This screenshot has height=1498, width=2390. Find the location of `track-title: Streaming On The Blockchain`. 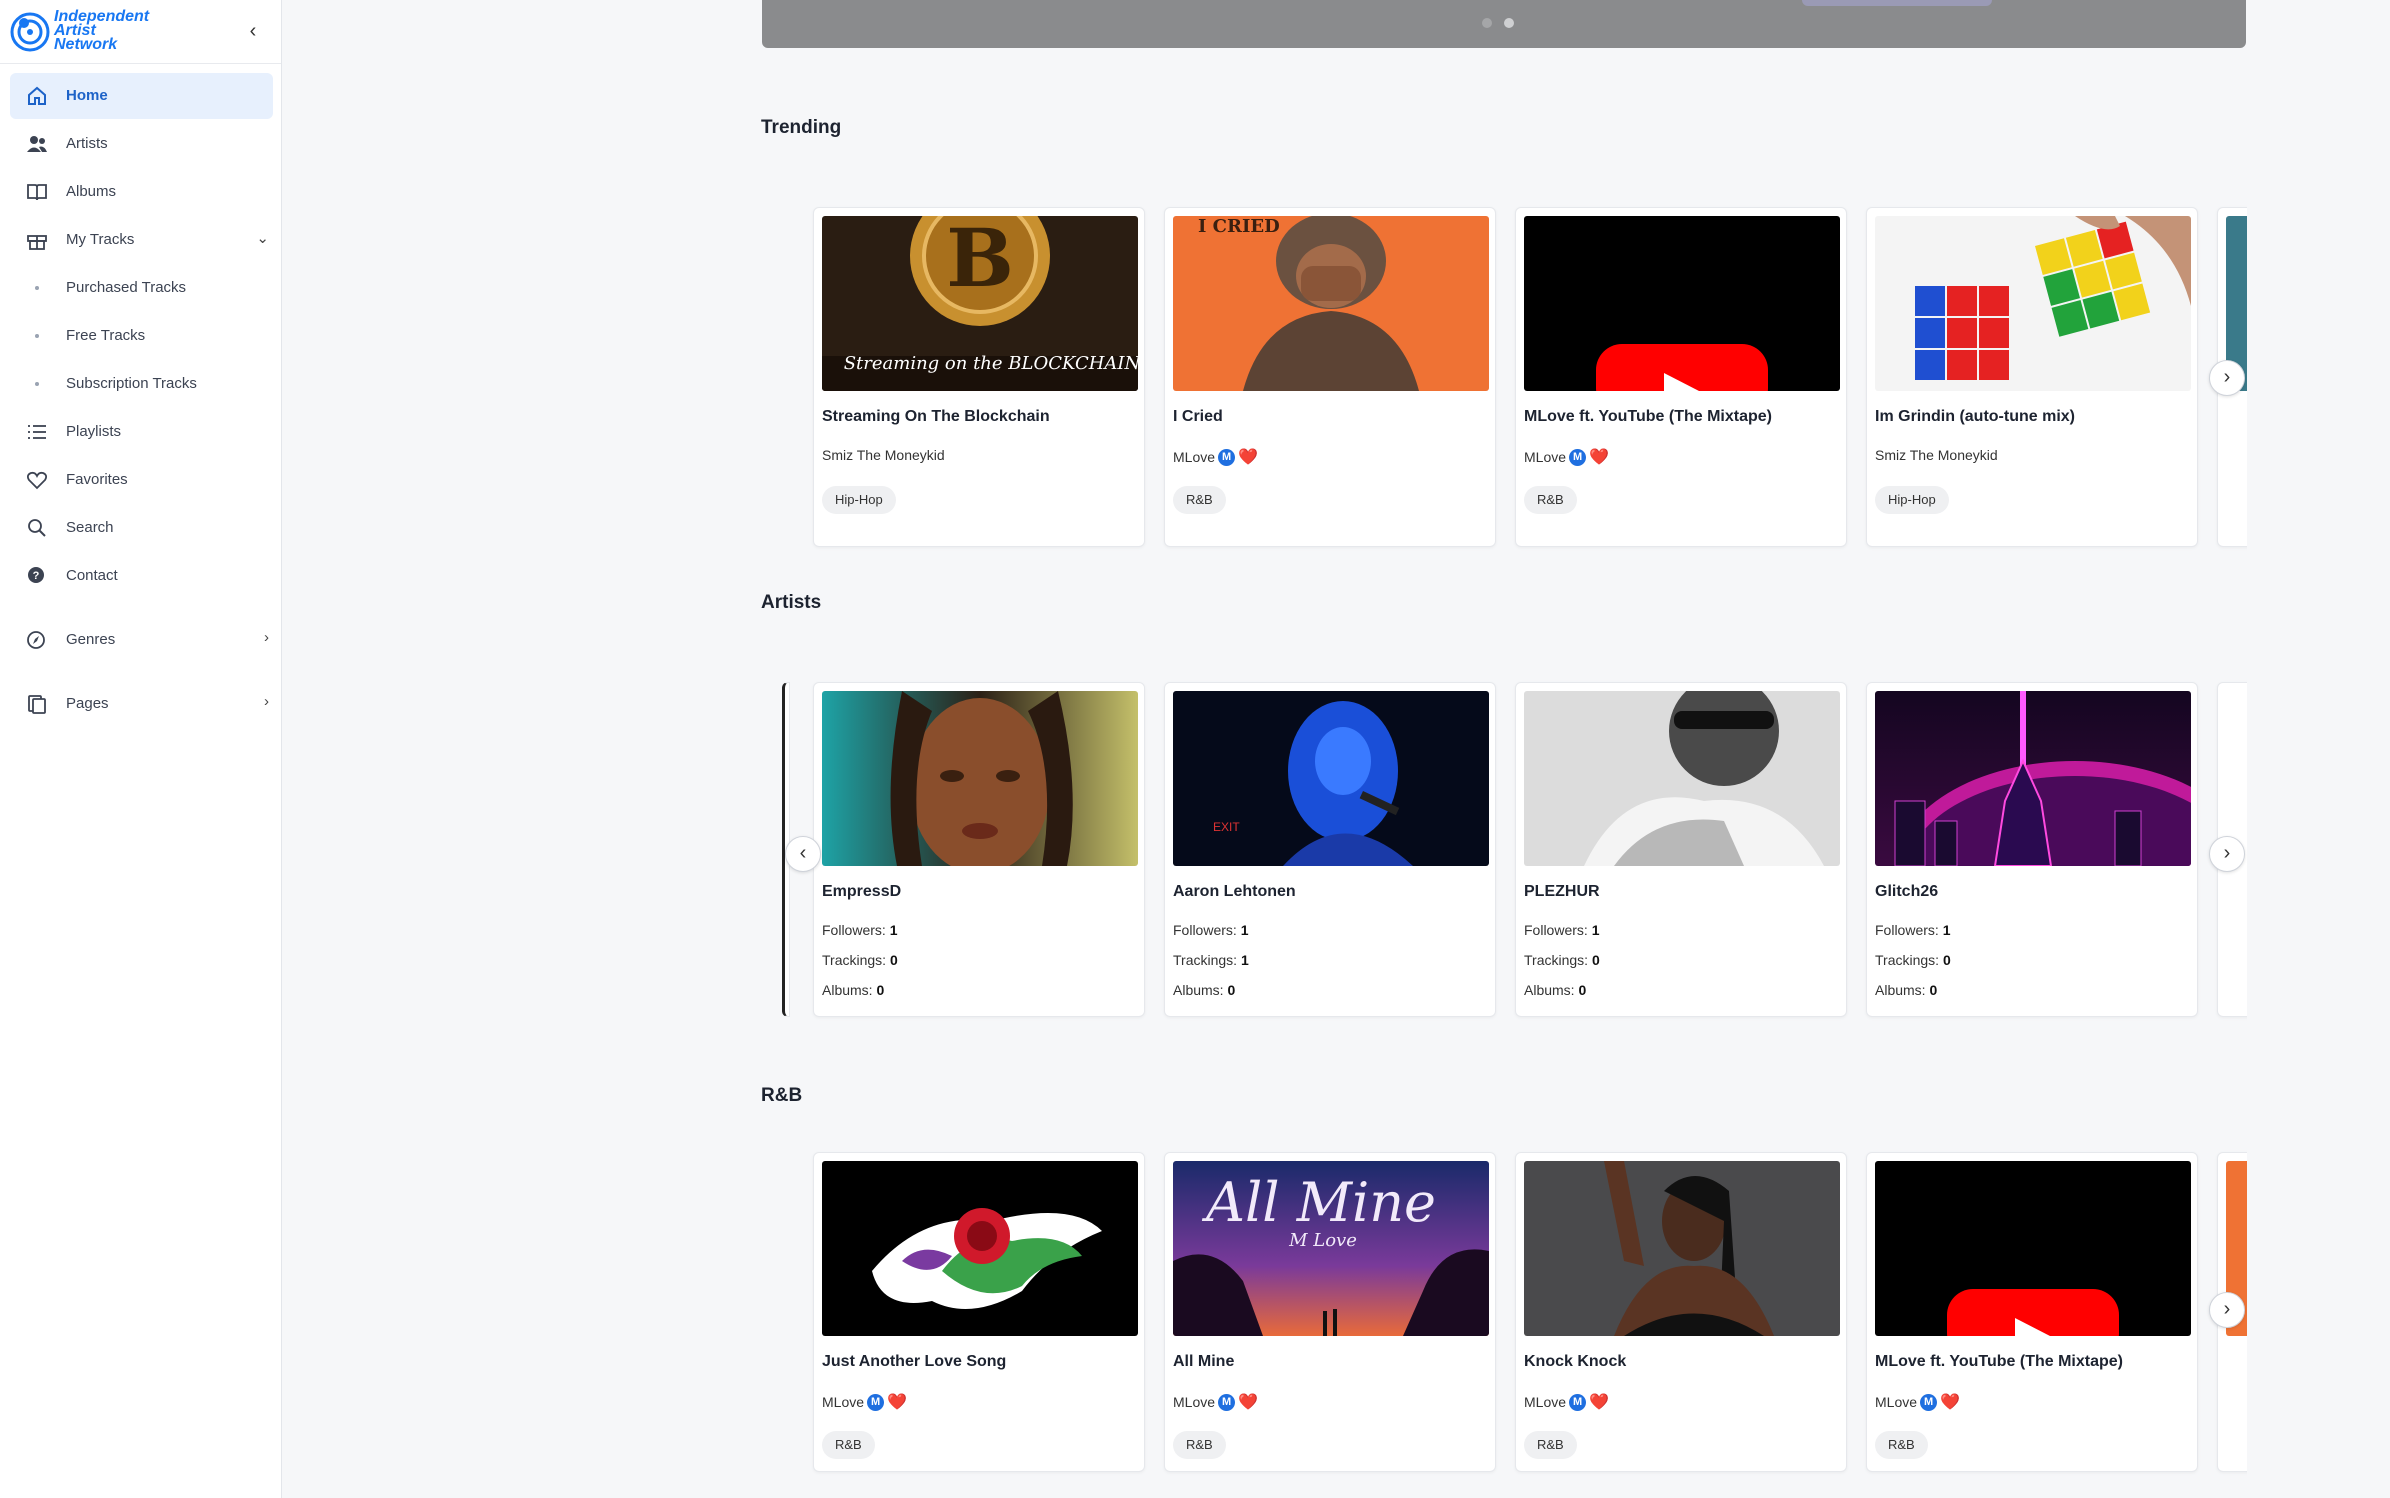

track-title: Streaming On The Blockchain is located at coordinates (936, 417).